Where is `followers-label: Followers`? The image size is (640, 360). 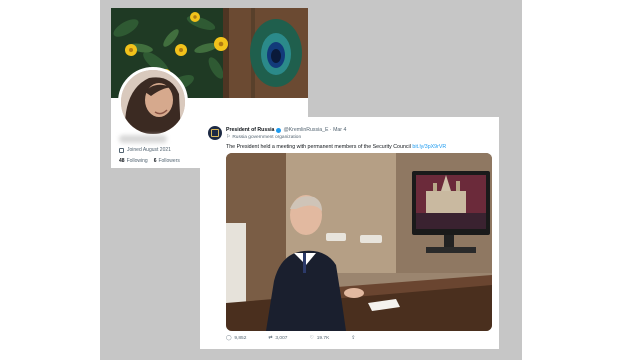 followers-label: Followers is located at coordinates (169, 161).